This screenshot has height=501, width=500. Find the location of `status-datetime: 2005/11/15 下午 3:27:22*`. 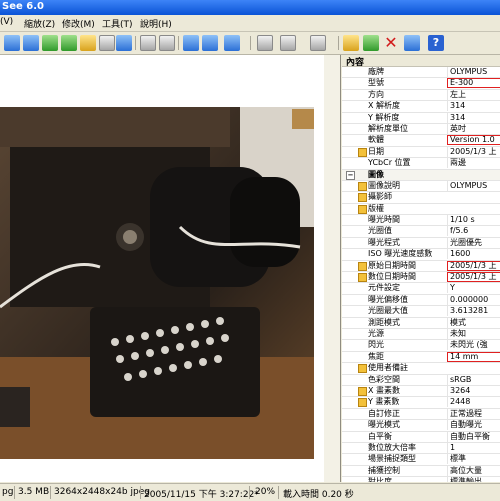

status-datetime: 2005/11/15 下午 3:27:22* is located at coordinates (201, 495).